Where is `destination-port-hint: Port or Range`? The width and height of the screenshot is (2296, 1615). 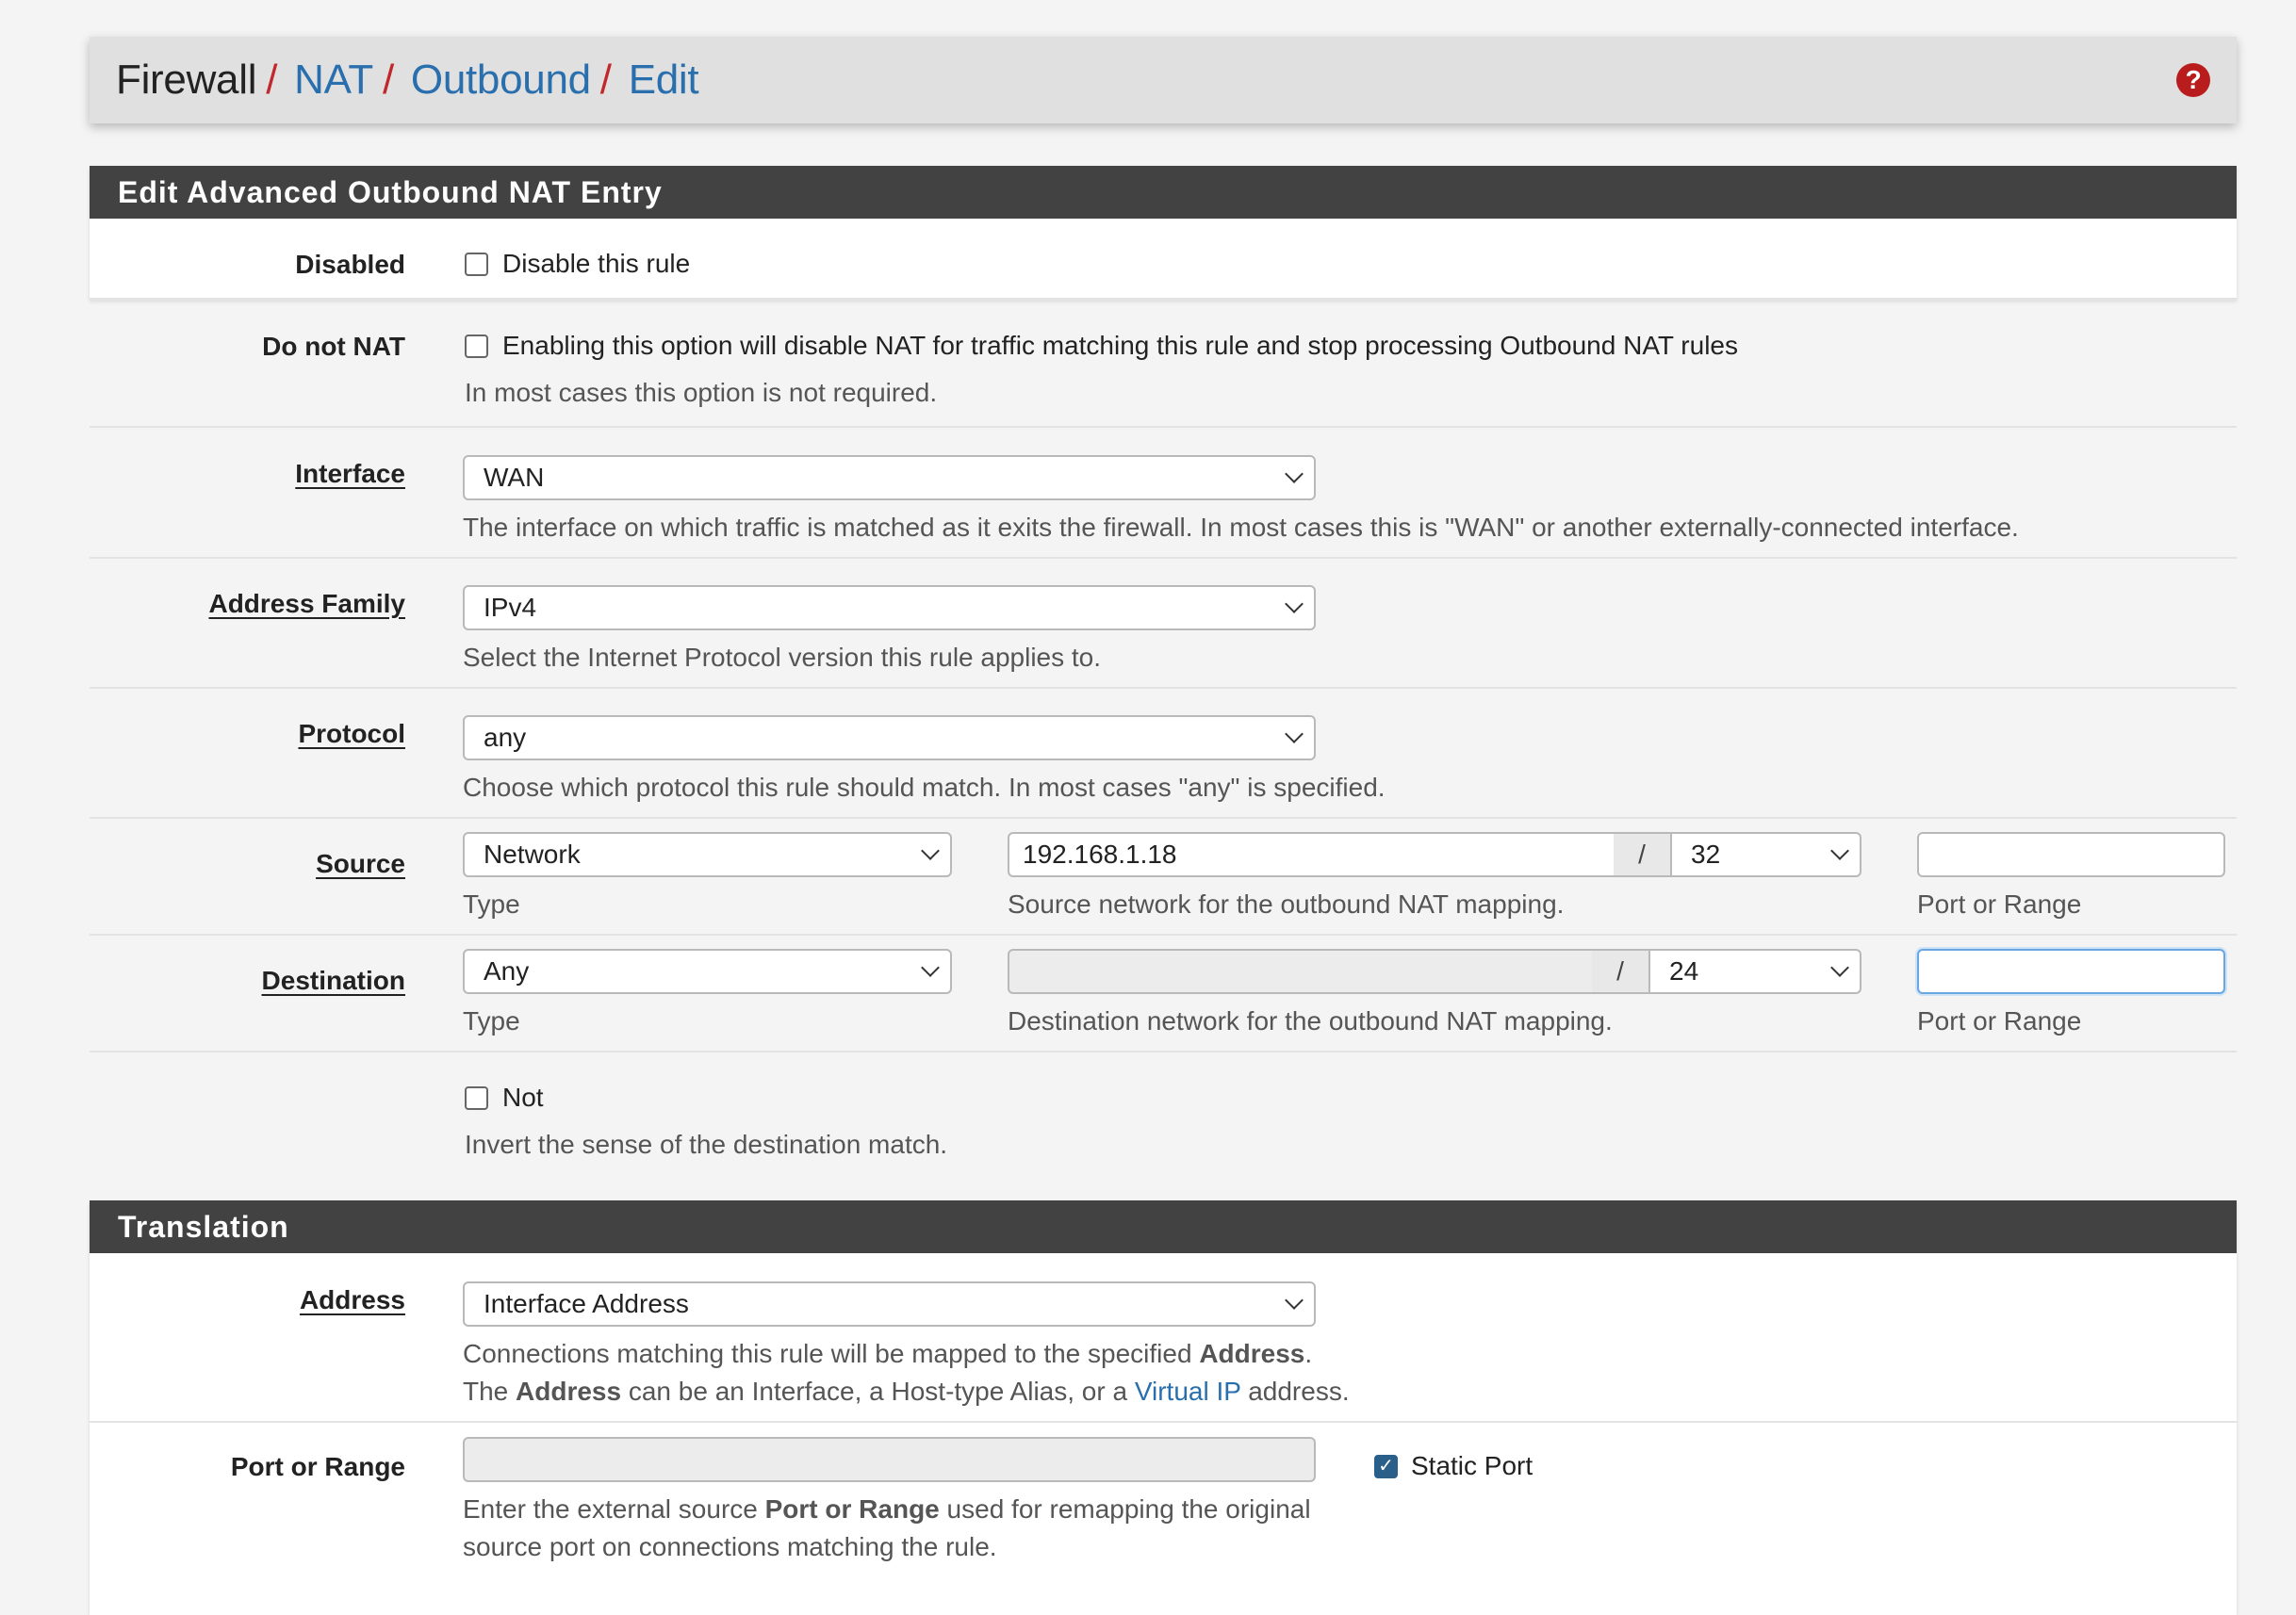 destination-port-hint: Port or Range is located at coordinates (2000, 1021).